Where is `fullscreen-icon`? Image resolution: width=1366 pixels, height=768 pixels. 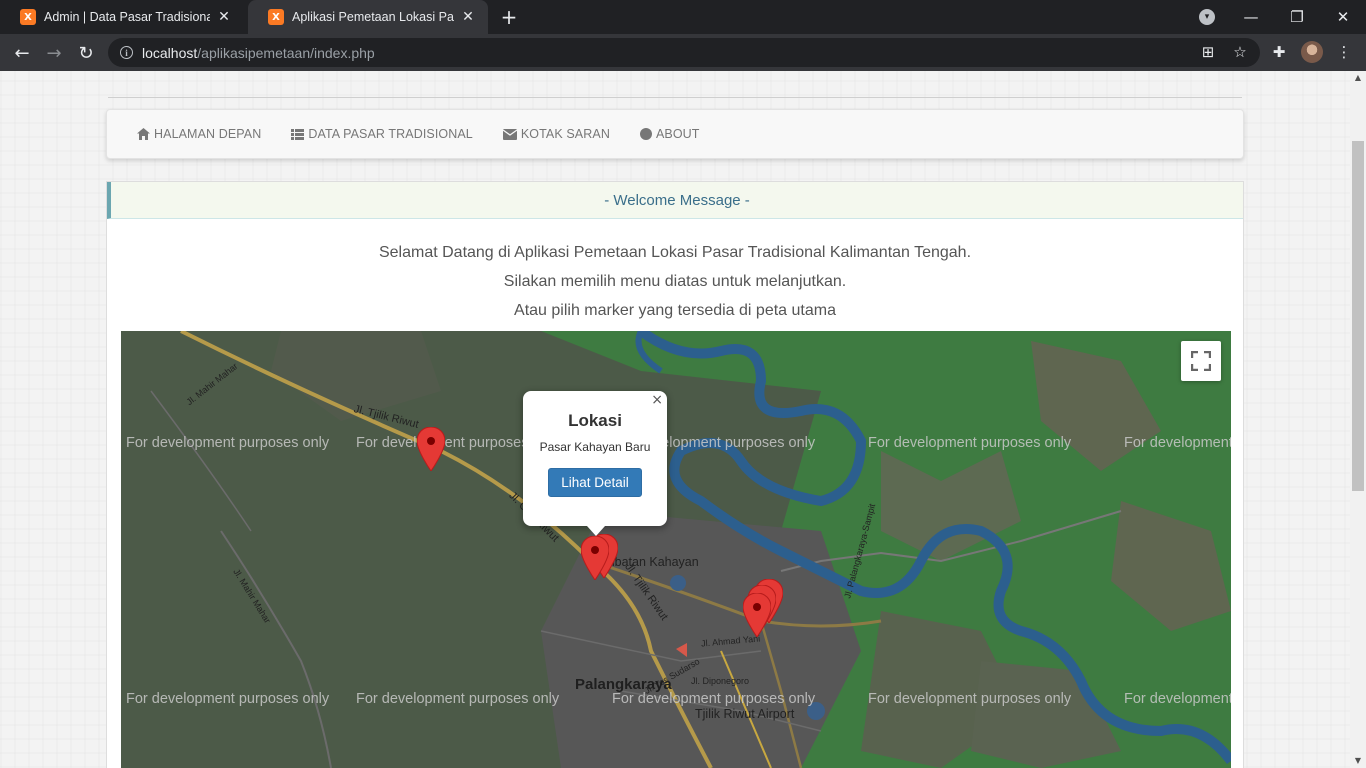 fullscreen-icon is located at coordinates (1201, 361).